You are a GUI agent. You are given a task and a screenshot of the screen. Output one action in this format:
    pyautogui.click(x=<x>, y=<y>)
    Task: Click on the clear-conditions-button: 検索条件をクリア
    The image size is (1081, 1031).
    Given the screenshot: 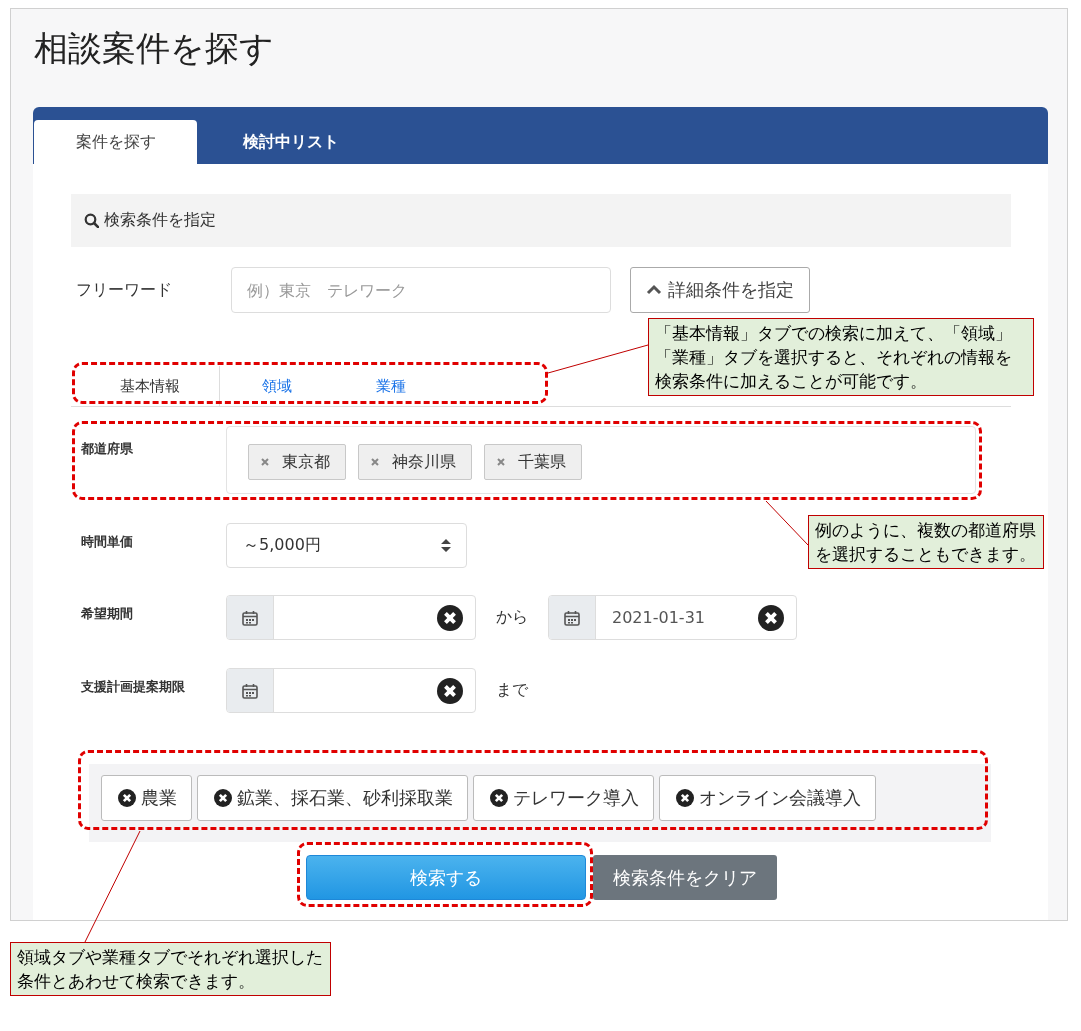 What is the action you would take?
    pyautogui.click(x=685, y=877)
    